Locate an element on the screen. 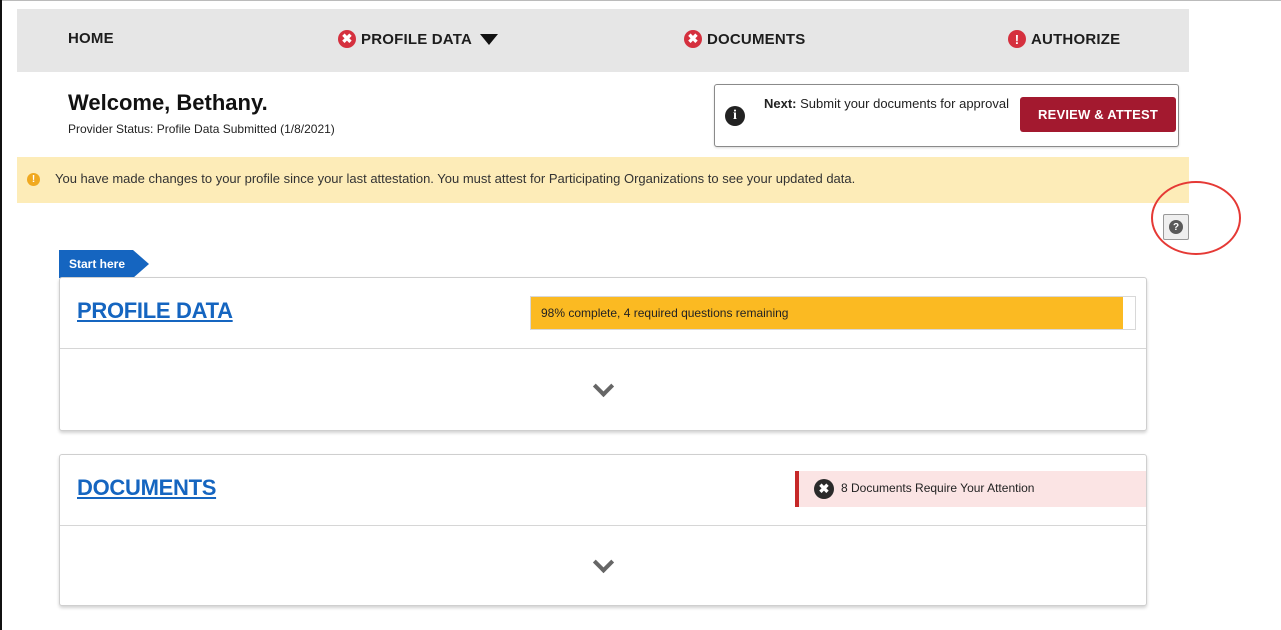  frame-left-border is located at coordinates (1, 315).